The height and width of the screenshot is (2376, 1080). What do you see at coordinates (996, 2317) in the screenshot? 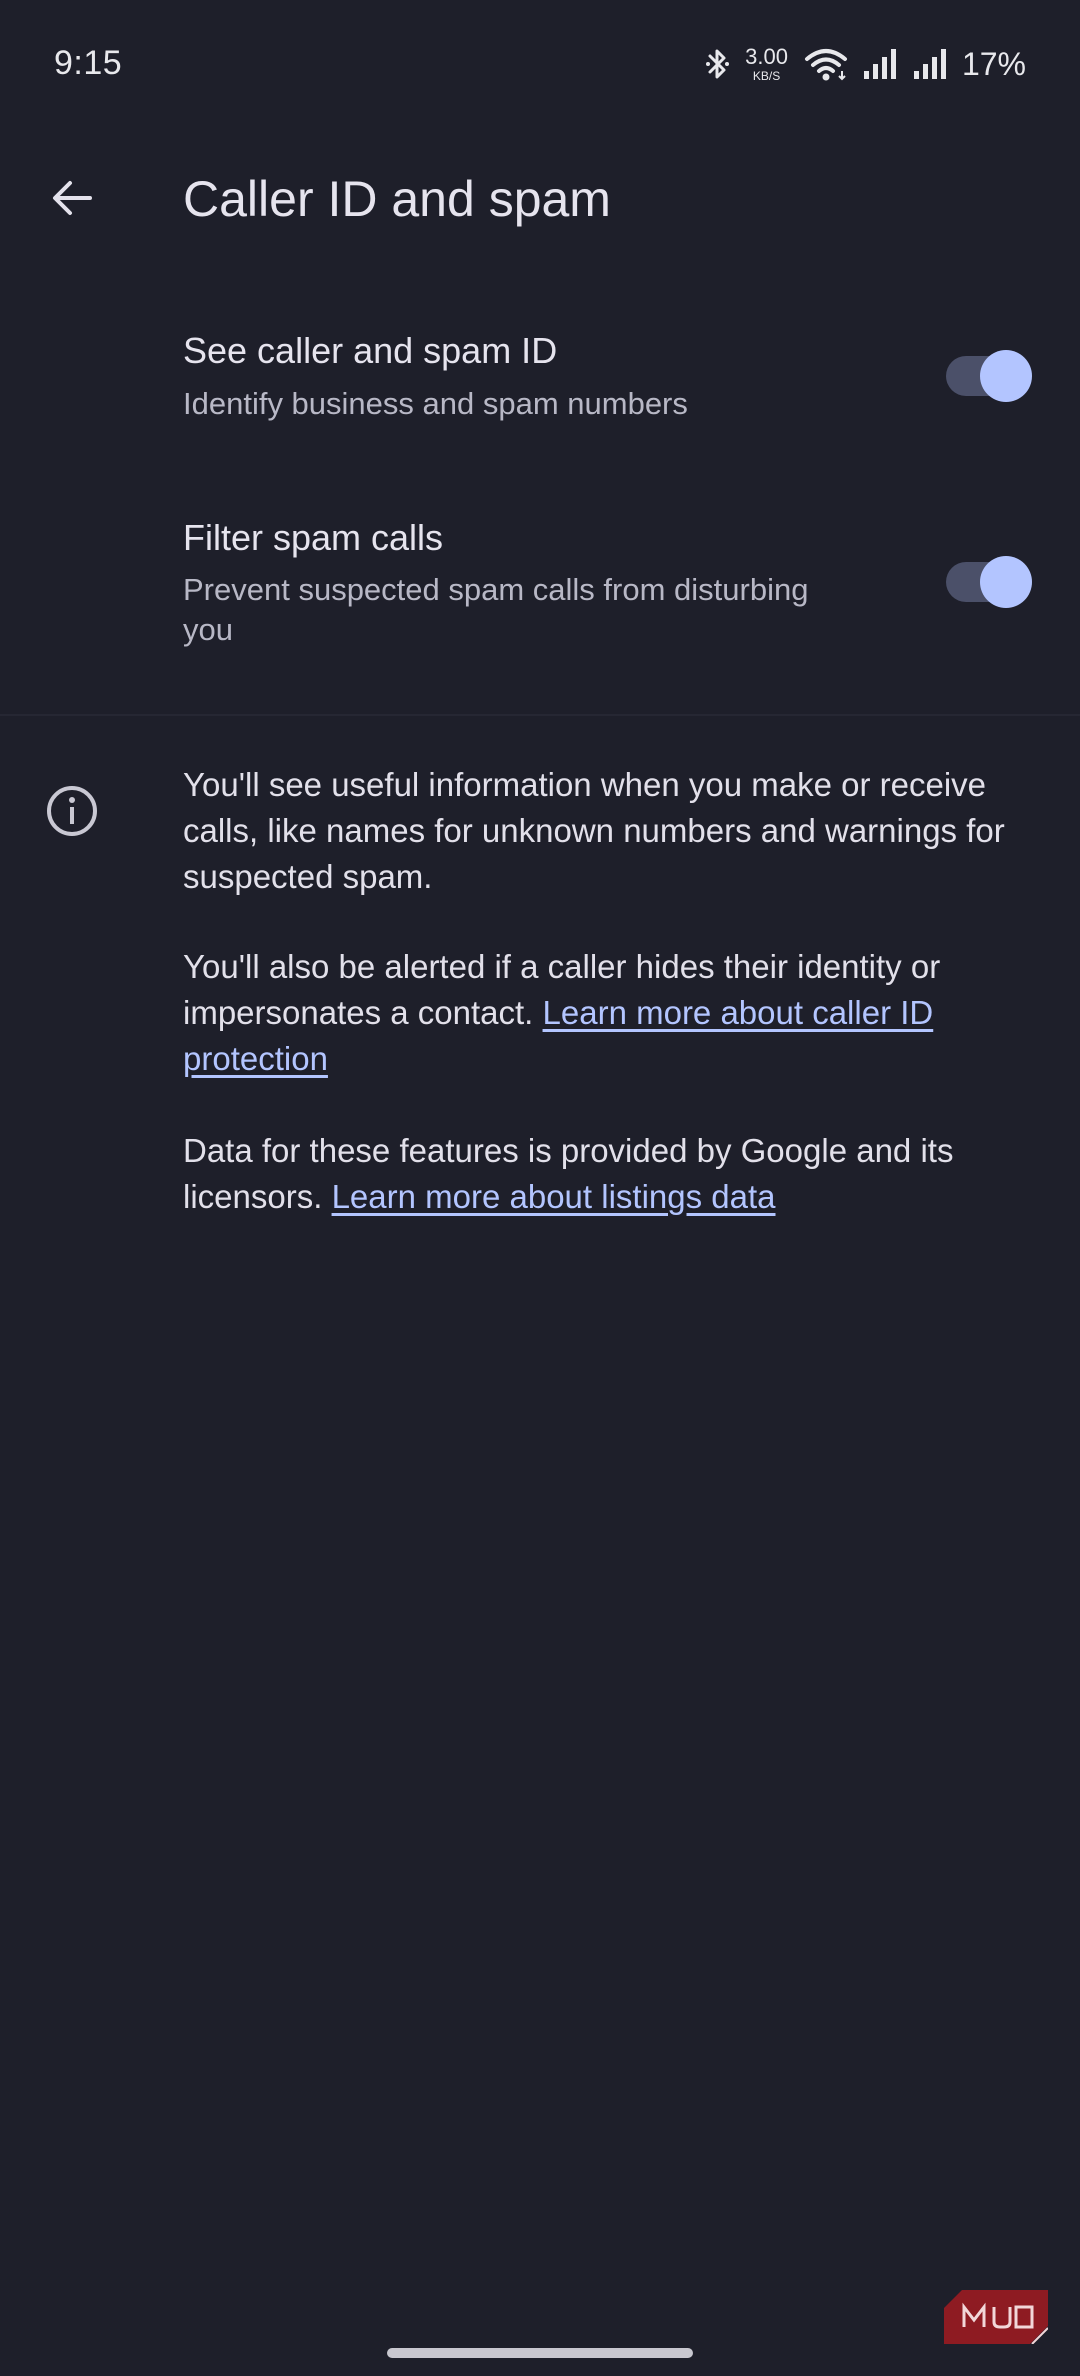
I see `muo-watermark-logo` at bounding box center [996, 2317].